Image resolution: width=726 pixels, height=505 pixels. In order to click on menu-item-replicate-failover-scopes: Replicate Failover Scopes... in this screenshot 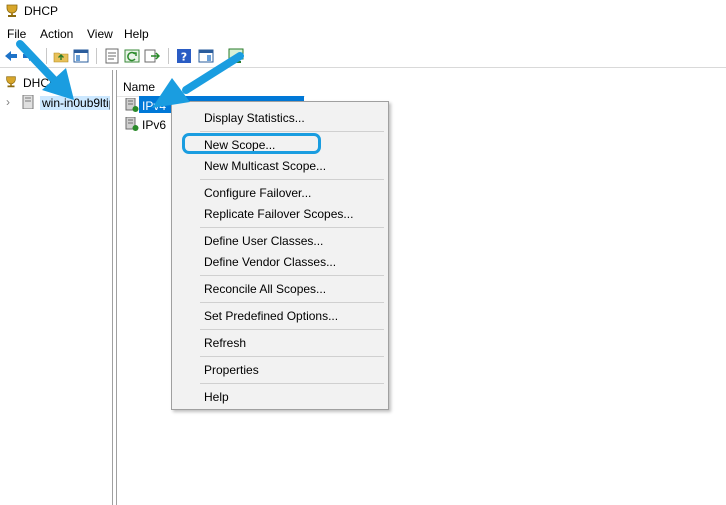, I will do `click(278, 214)`.